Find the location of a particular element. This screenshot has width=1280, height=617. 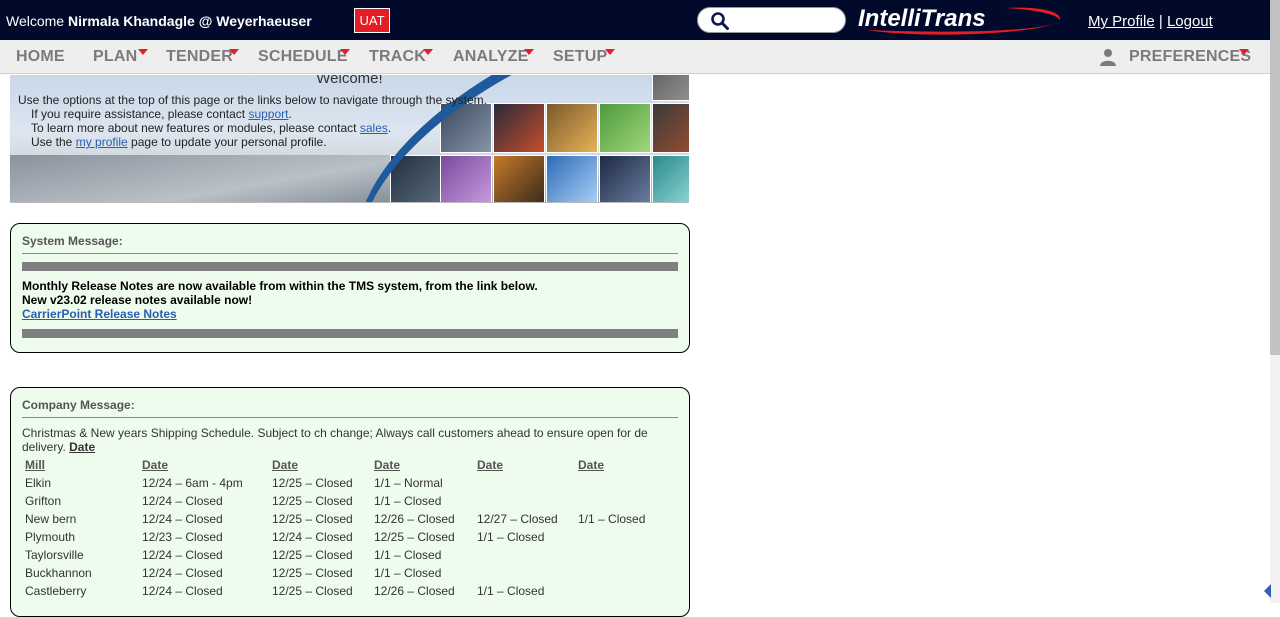

menu-preferences: PREFERENCES is located at coordinates (1190, 57).